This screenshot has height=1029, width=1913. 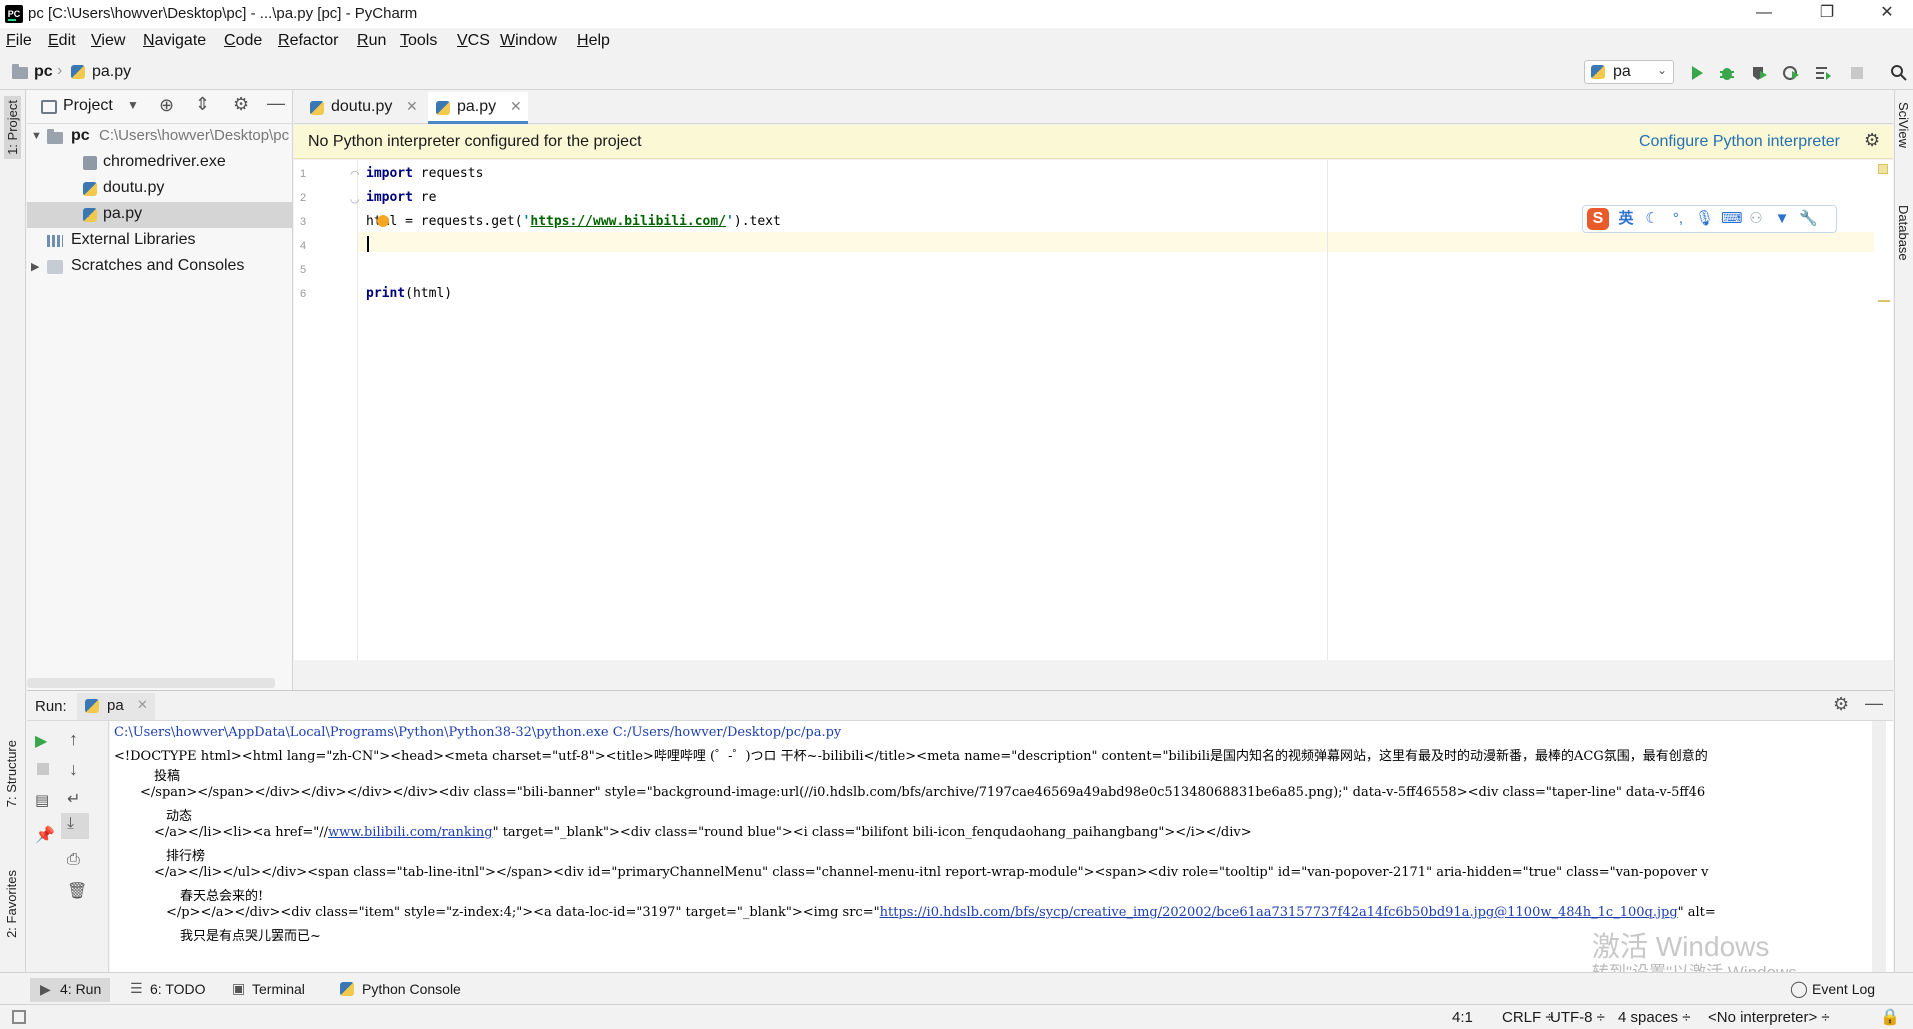 What do you see at coordinates (62, 41) in the screenshot?
I see `menu-edit: Edit` at bounding box center [62, 41].